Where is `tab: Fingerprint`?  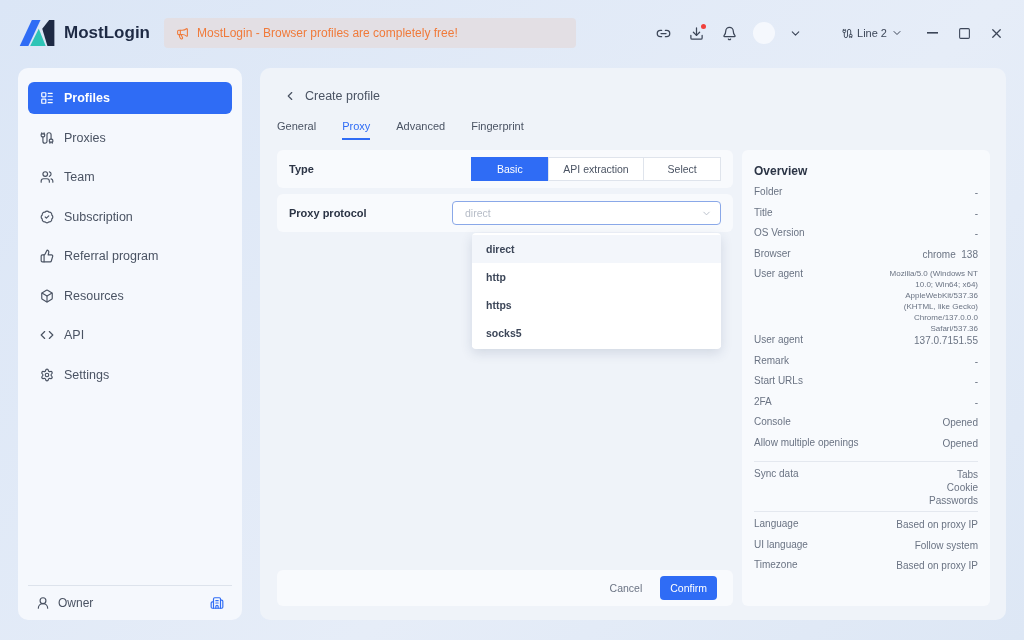 tab: Fingerprint is located at coordinates (497, 130).